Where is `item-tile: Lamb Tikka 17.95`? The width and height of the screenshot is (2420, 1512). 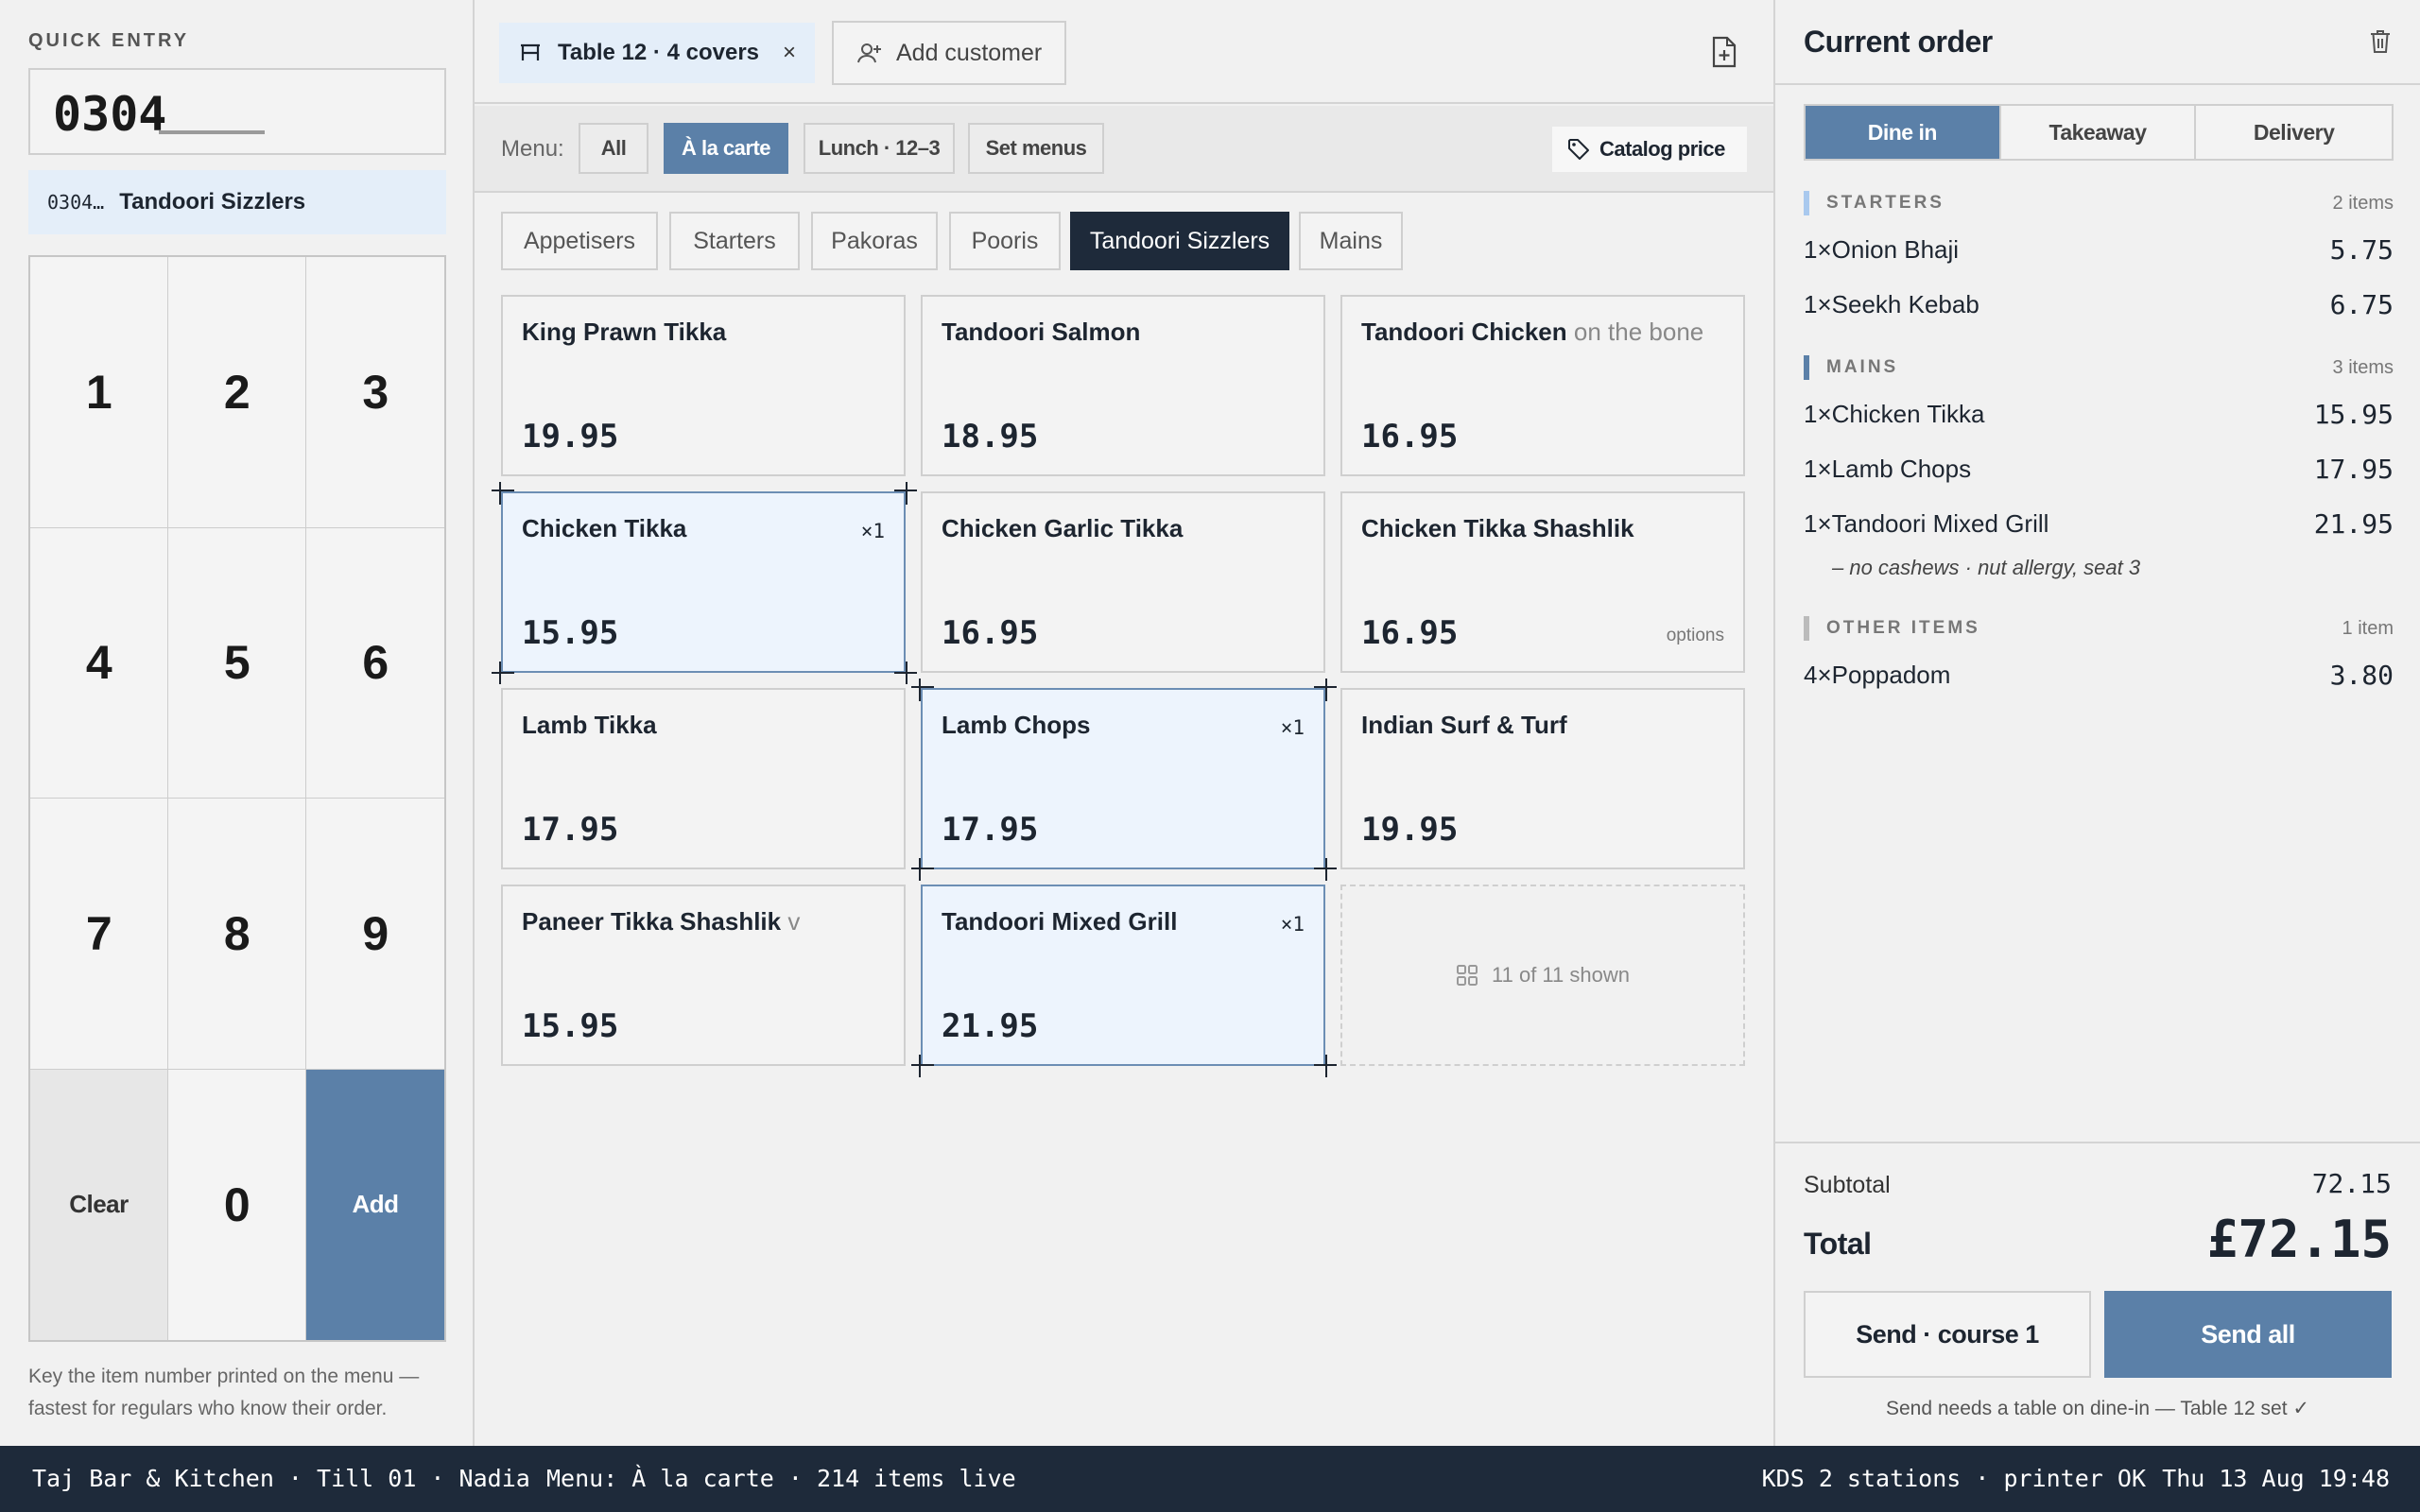
item-tile: Lamb Tikka 17.95 is located at coordinates (703, 778).